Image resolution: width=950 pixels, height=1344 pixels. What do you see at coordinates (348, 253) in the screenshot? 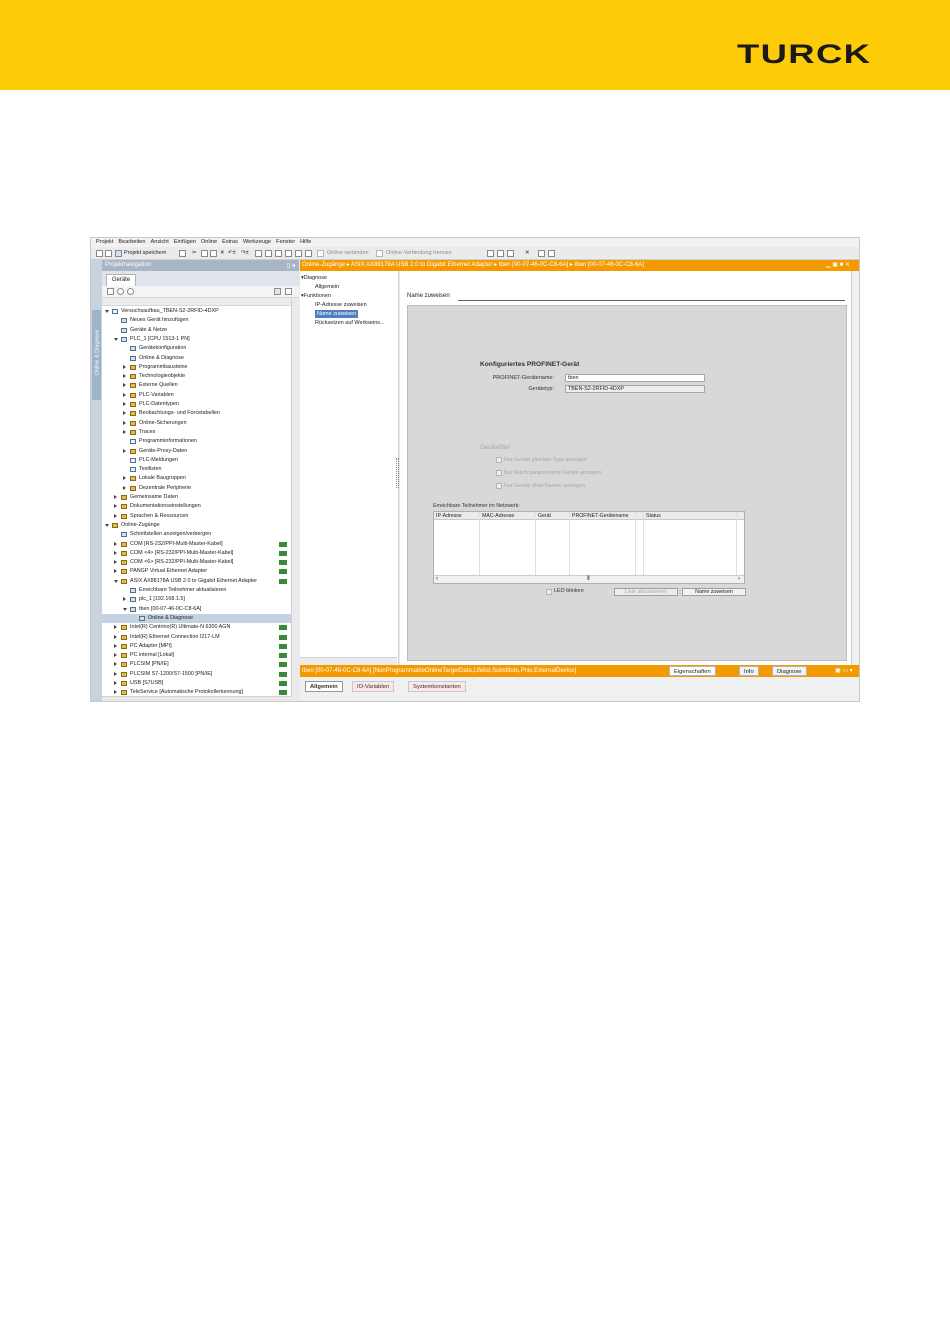
I see `go-online-button: Online verbinden` at bounding box center [348, 253].